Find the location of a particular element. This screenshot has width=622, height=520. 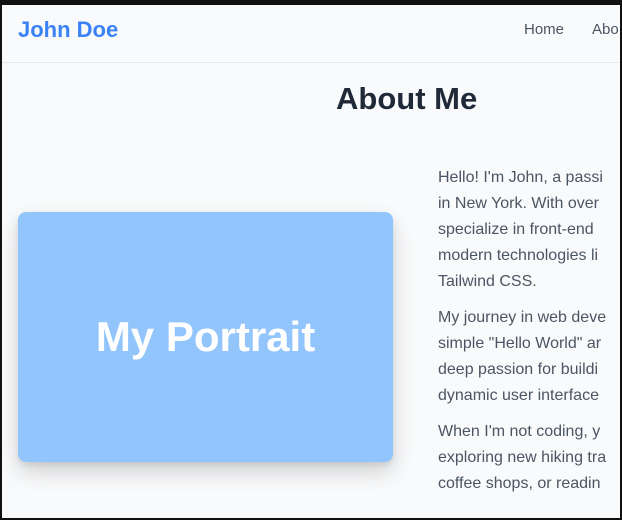

bio-line: My journey in web deve is located at coordinates (522, 317).